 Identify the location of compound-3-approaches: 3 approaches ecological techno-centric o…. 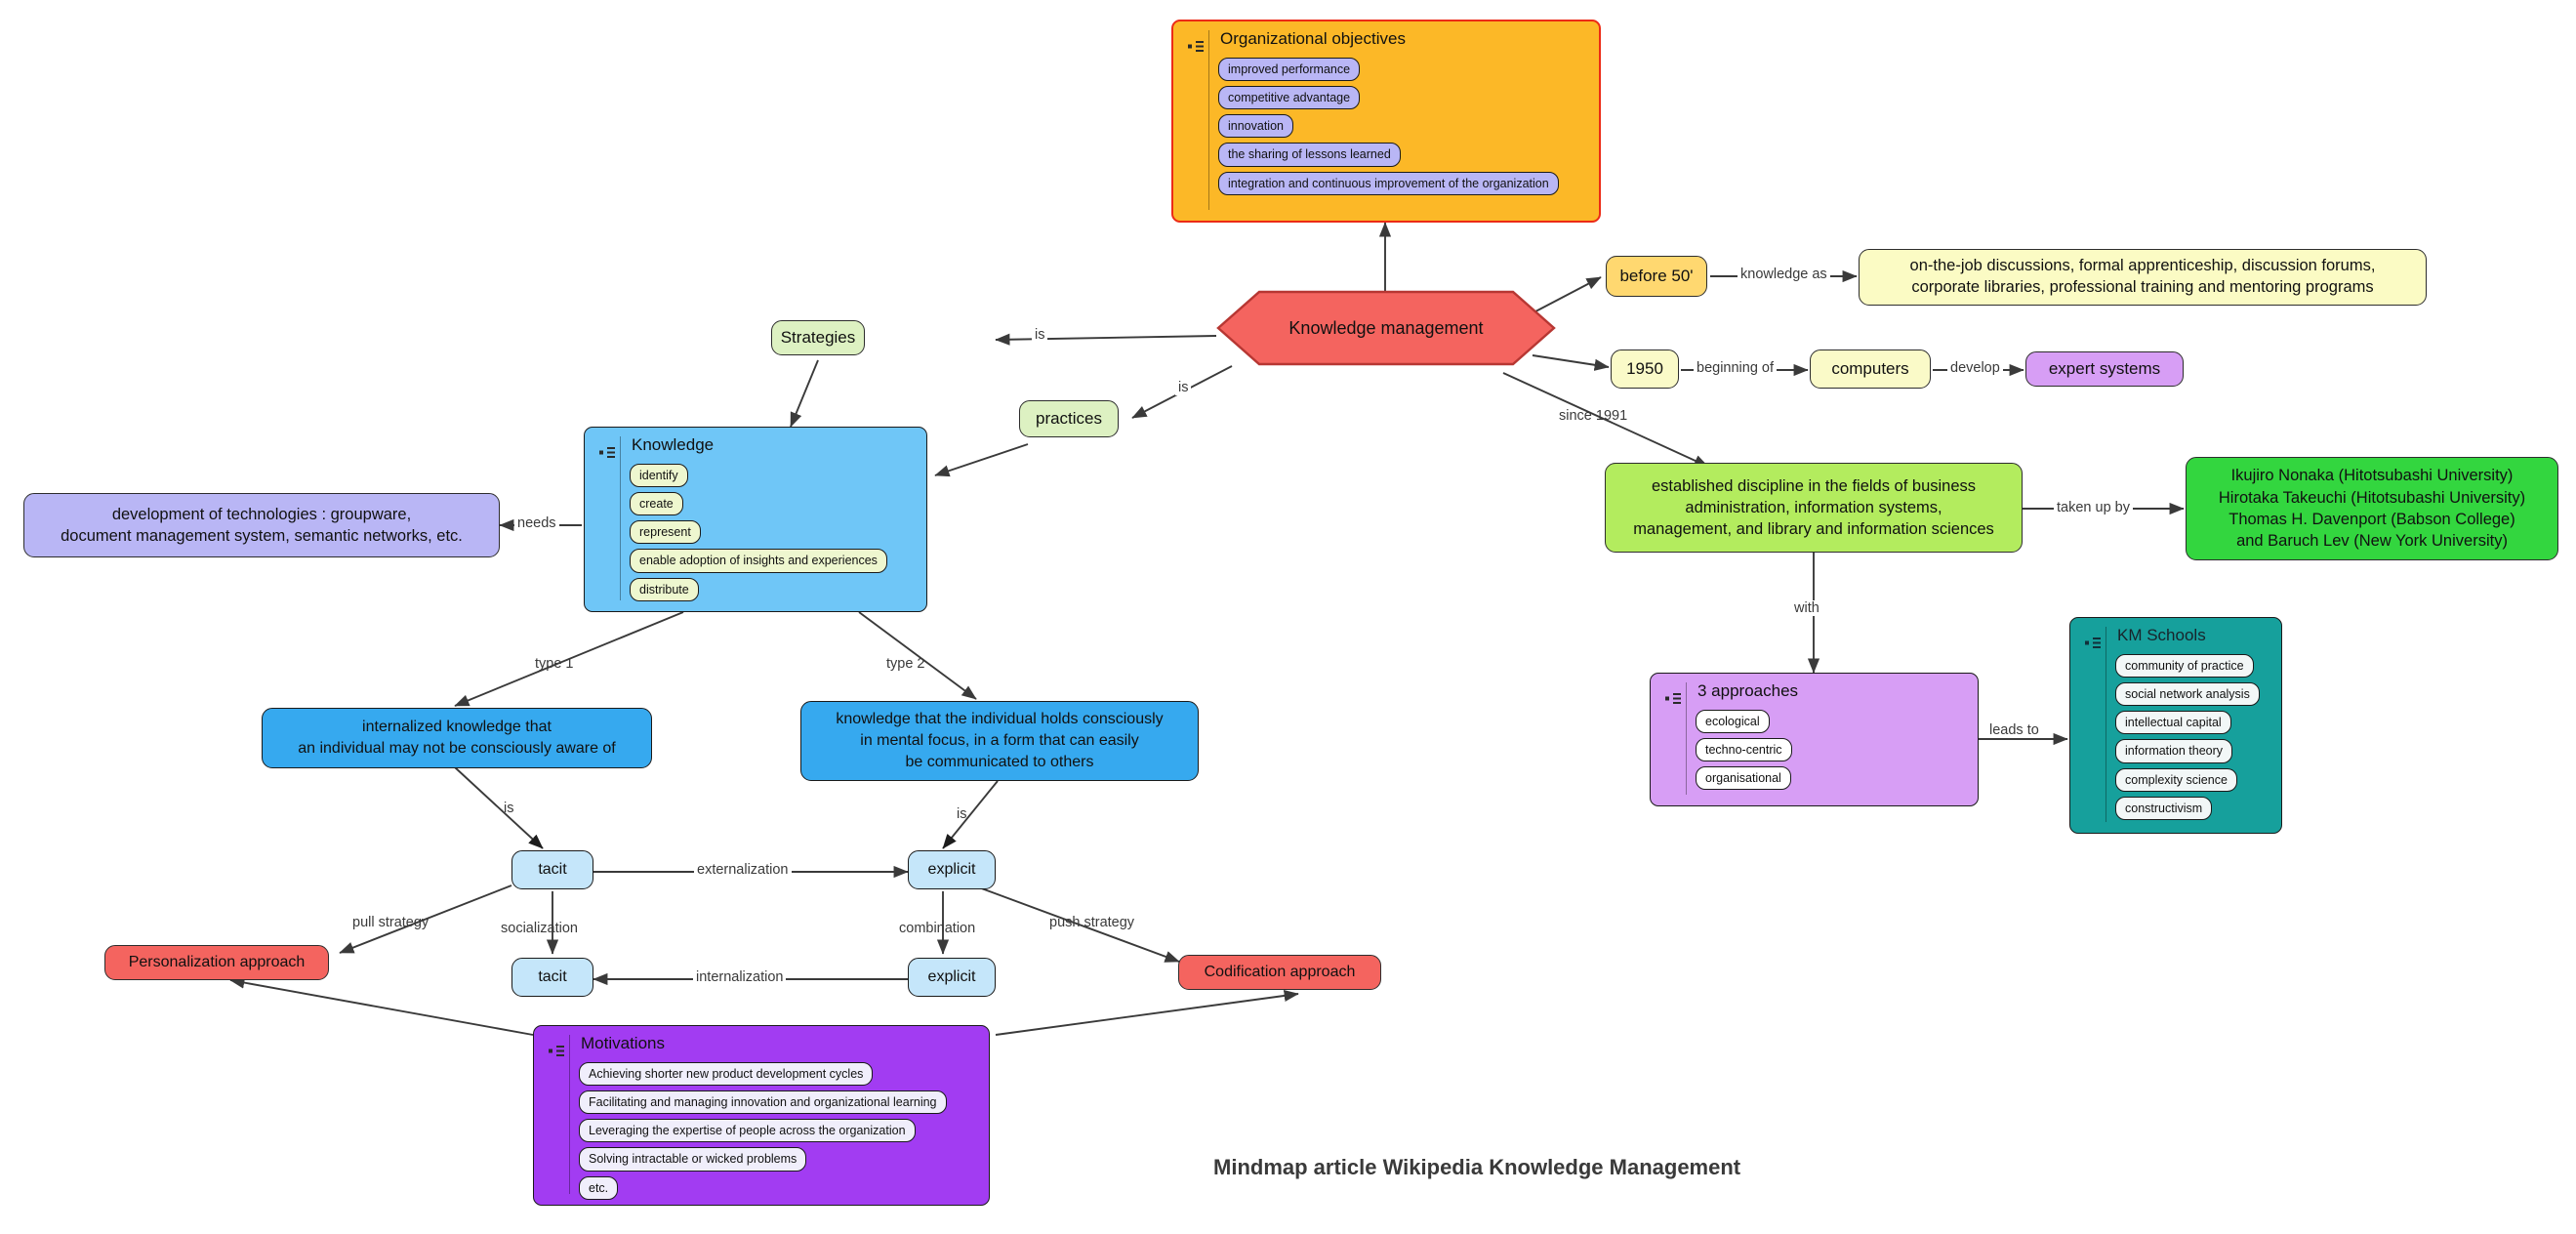
(1814, 739).